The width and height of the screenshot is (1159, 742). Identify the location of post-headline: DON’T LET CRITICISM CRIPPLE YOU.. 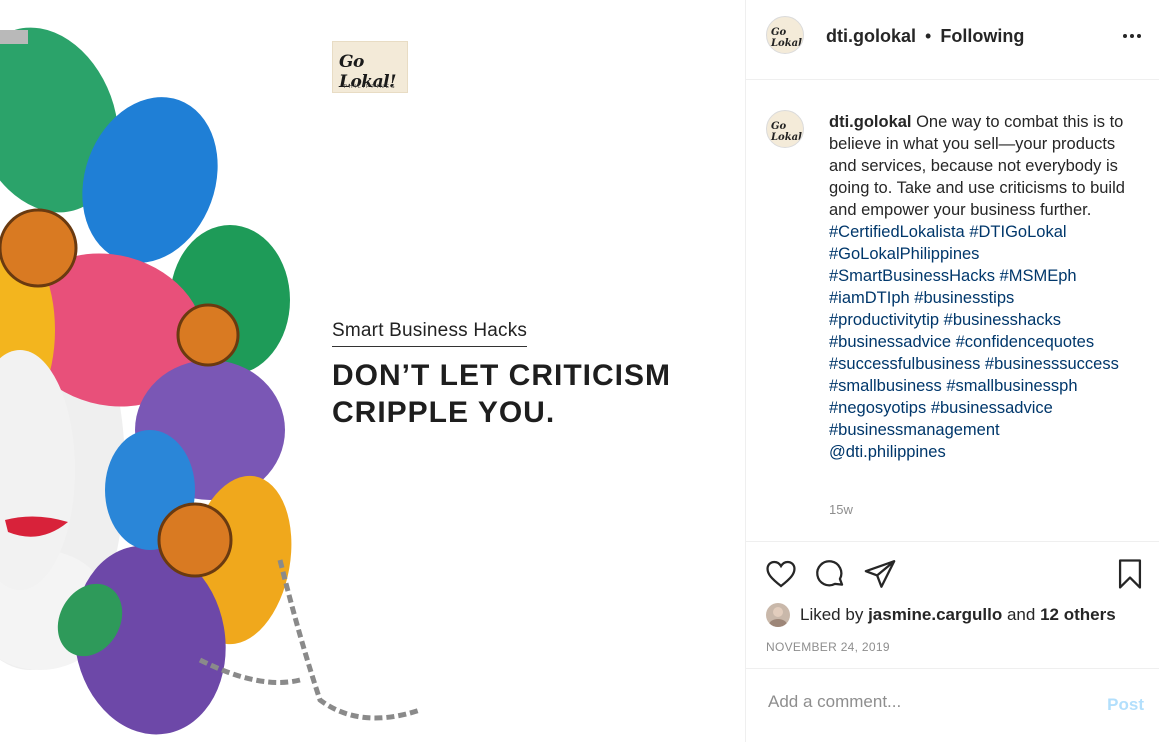
(501, 394).